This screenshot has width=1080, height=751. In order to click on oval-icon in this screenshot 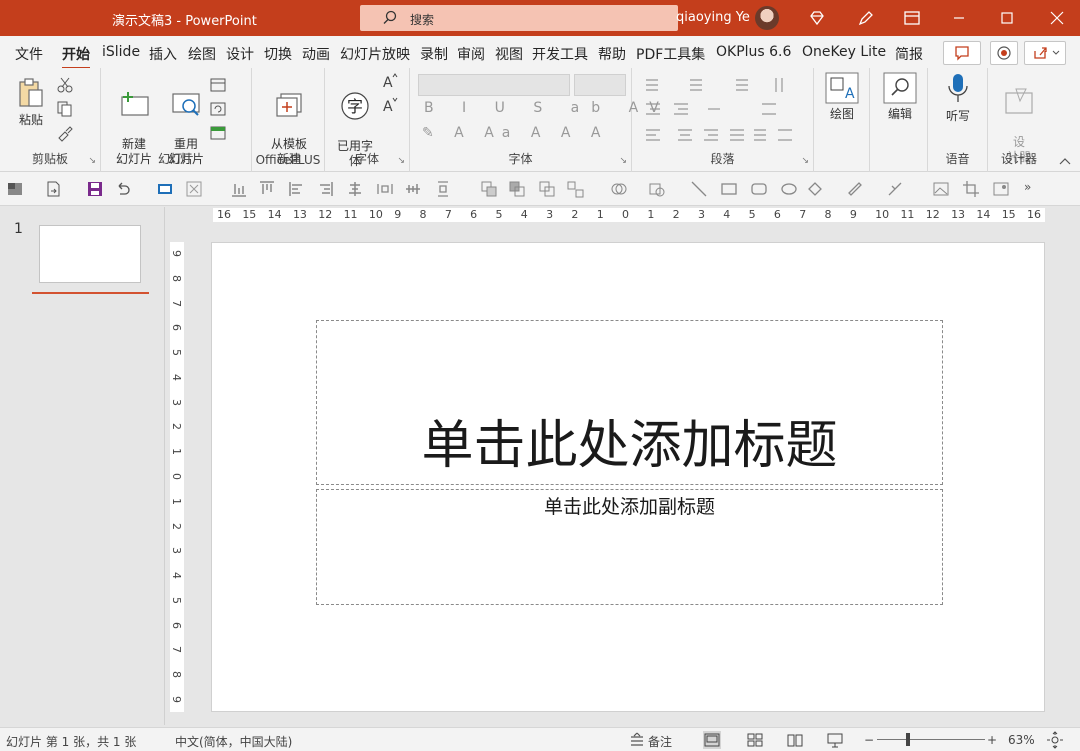, I will do `click(789, 189)`.